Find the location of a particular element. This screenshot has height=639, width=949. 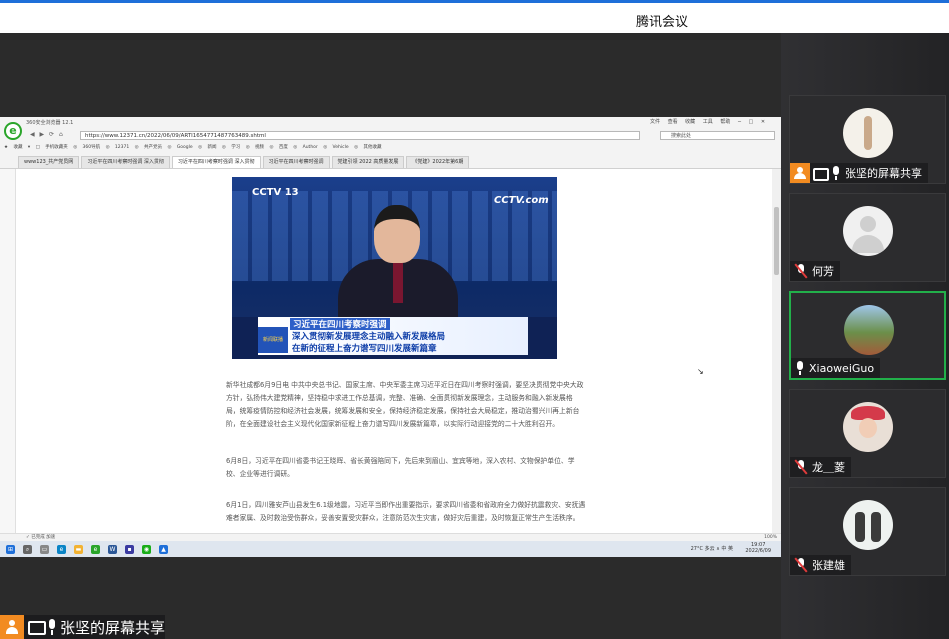

windows-start-icon: ⊞ is located at coordinates (10, 549).